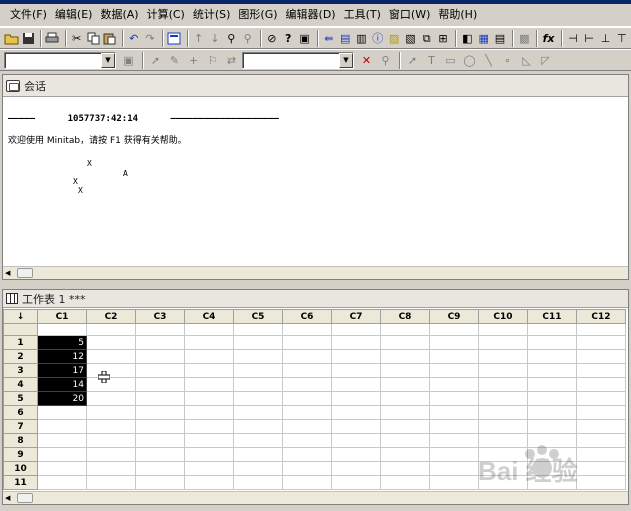 This screenshot has height=511, width=631. What do you see at coordinates (74, 15) in the screenshot?
I see `menu-edit: 编辑(E)` at bounding box center [74, 15].